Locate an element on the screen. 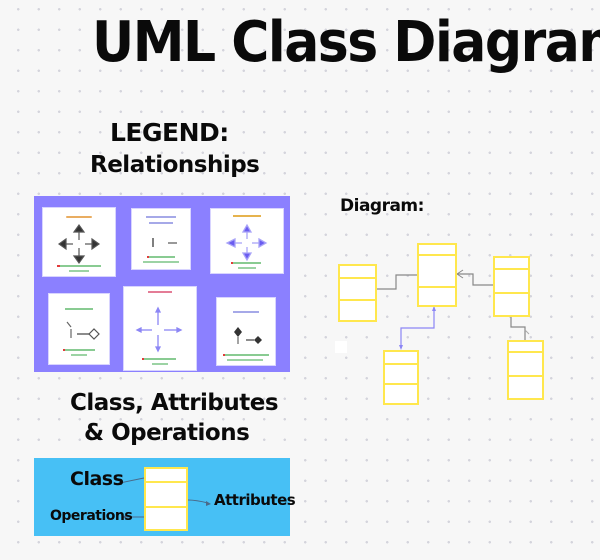  attributes-callout-arrow is located at coordinates (198, 501).